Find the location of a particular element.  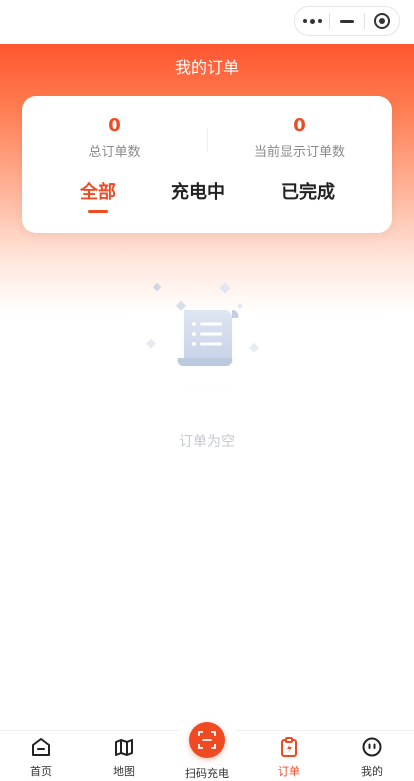

empty-document-icon is located at coordinates (207, 335).